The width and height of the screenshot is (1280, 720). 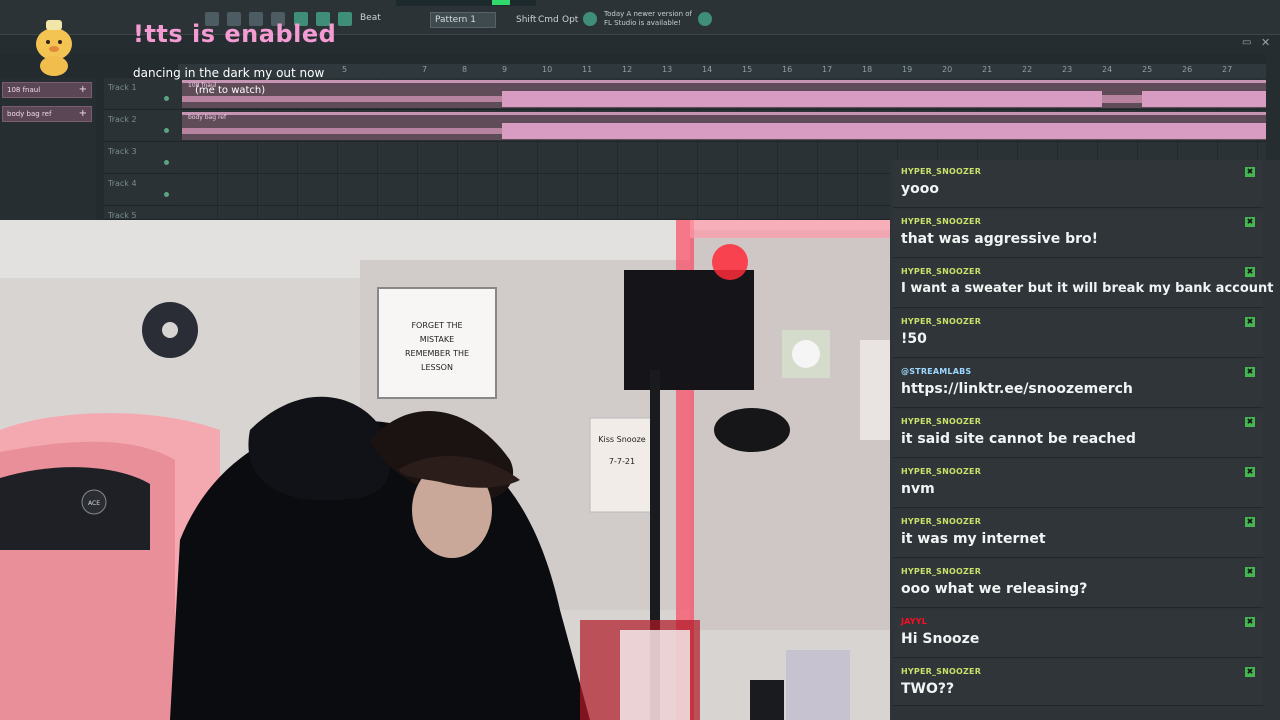 I want to click on ruler-mark: 27, so click(x=1227, y=69).